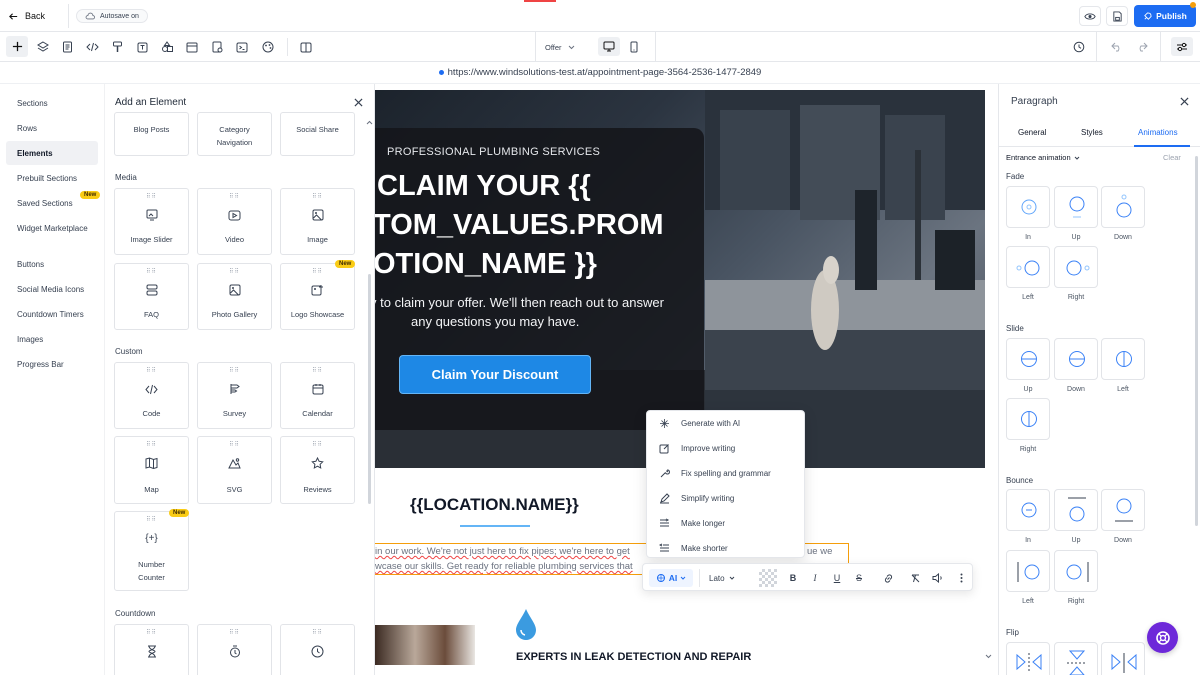 The width and height of the screenshot is (1200, 675). Describe the element at coordinates (494, 505) in the screenshot. I see `location-title: {{LOCATION.NAME}}` at that location.